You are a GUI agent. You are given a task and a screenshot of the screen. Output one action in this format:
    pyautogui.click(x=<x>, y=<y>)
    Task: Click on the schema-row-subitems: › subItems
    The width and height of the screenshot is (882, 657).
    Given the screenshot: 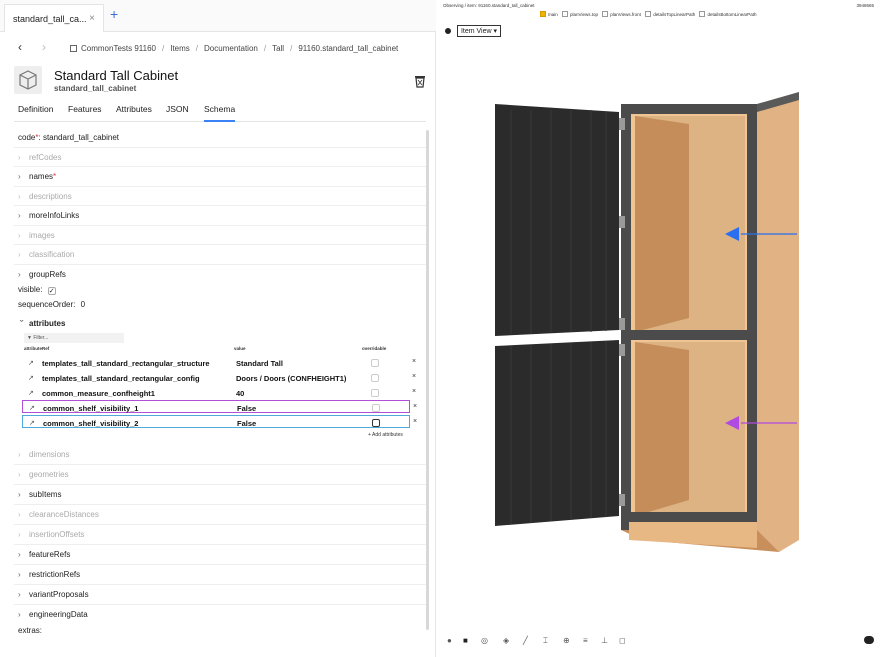 What is the action you would take?
    pyautogui.click(x=220, y=495)
    